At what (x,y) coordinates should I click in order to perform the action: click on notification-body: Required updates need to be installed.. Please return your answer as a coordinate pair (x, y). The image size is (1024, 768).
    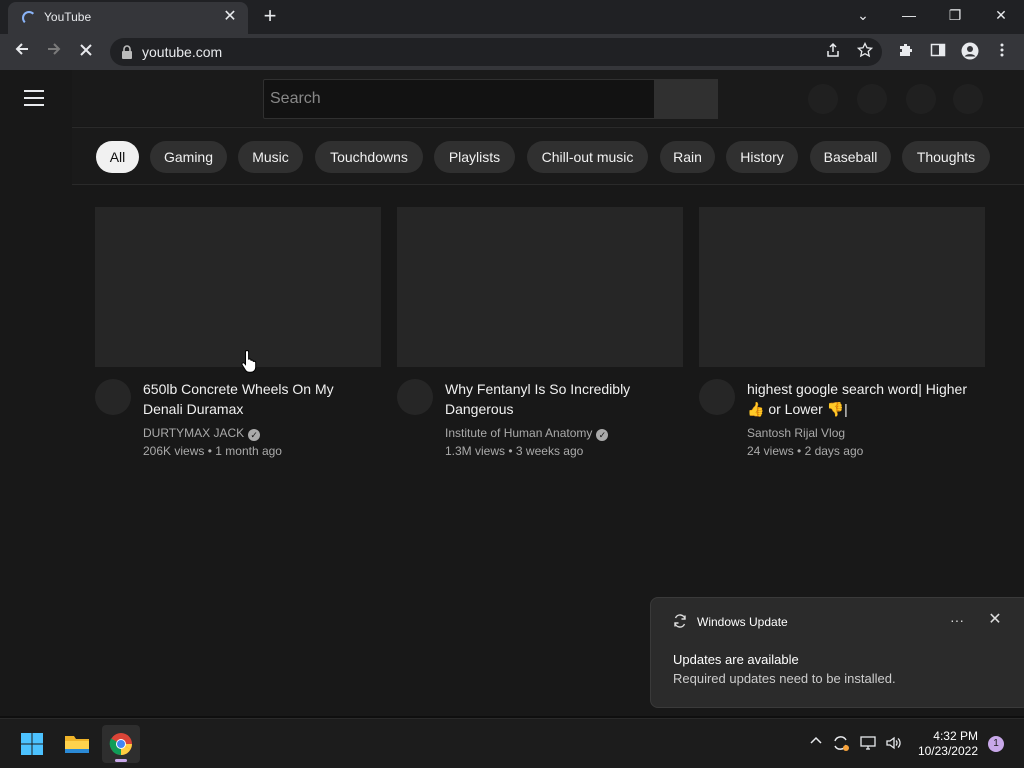
    Looking at the image, I should click on (784, 678).